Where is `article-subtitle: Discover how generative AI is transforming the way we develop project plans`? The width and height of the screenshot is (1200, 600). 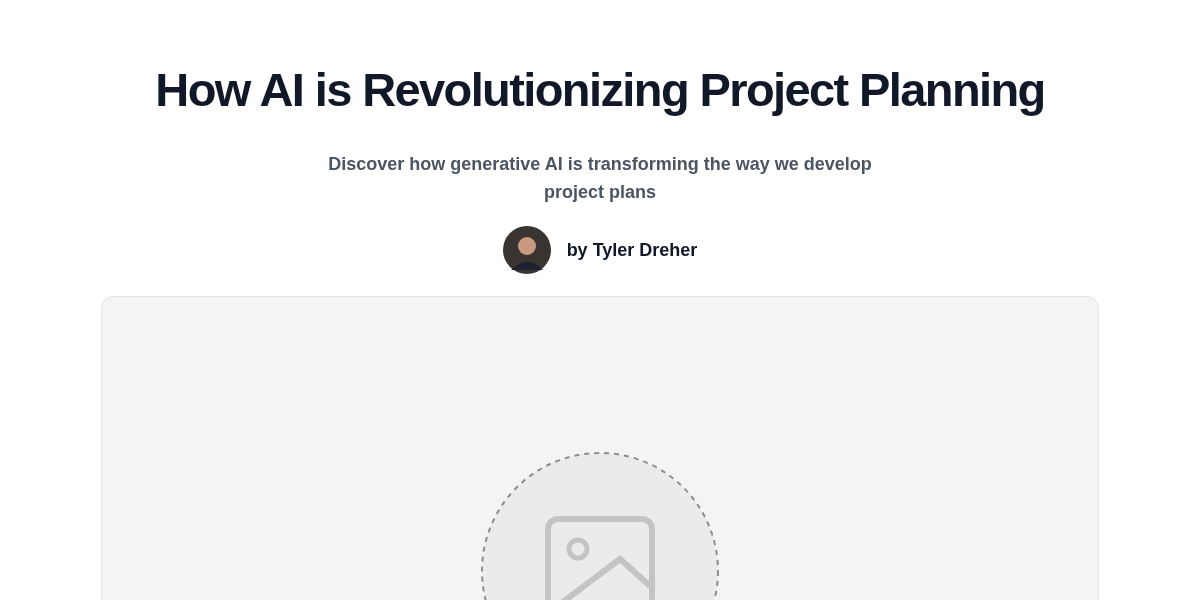 article-subtitle: Discover how generative AI is transforming the way we develop project plans is located at coordinates (600, 178).